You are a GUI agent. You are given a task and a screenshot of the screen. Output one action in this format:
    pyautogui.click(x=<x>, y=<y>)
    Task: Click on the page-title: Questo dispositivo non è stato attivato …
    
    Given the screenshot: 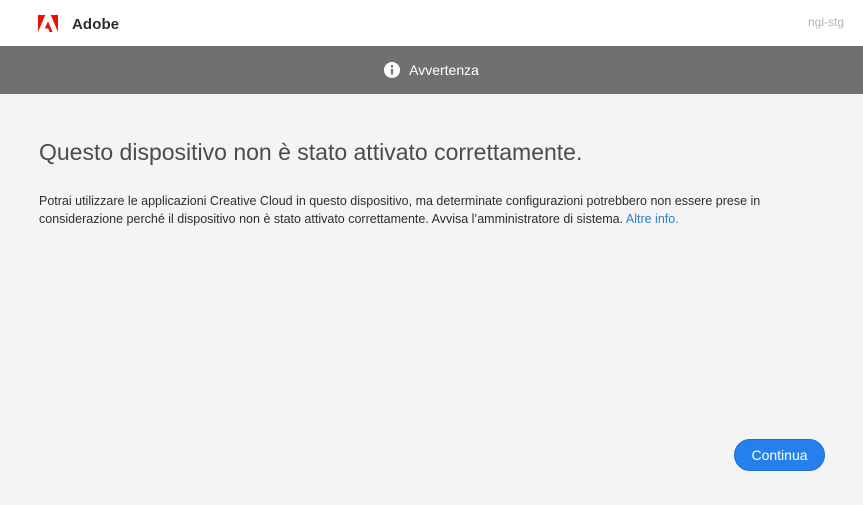 What is the action you would take?
    pyautogui.click(x=311, y=152)
    